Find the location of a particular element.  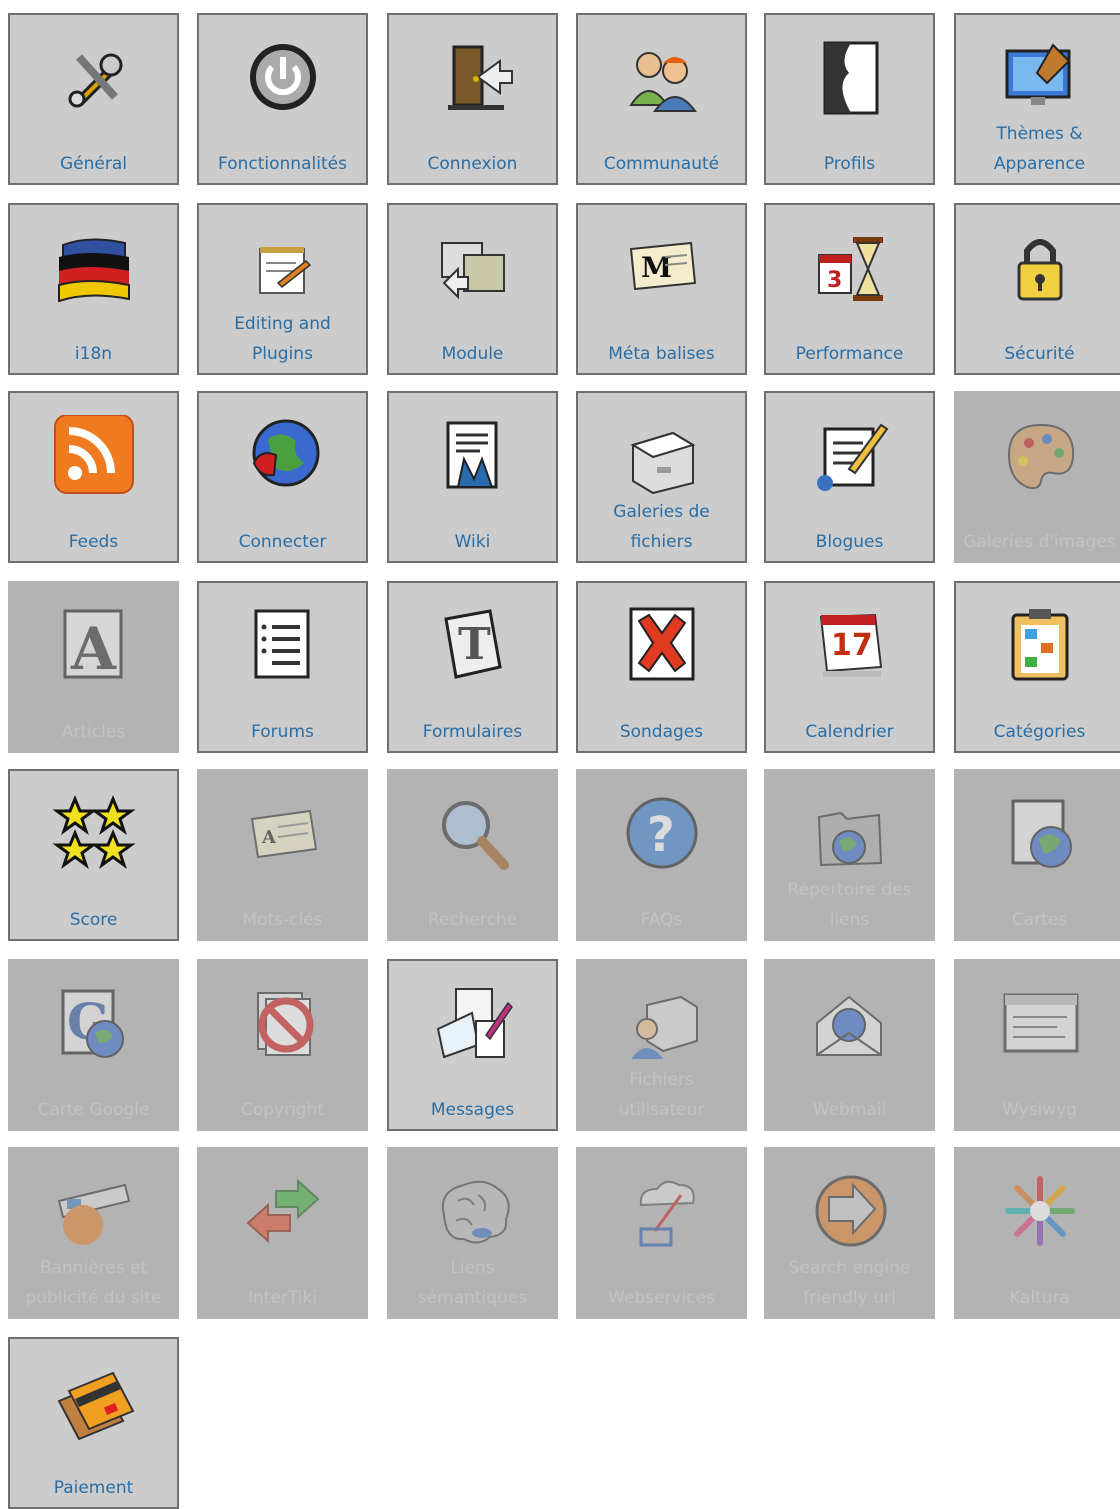

keyword-card-icon: A is located at coordinates (283, 833).